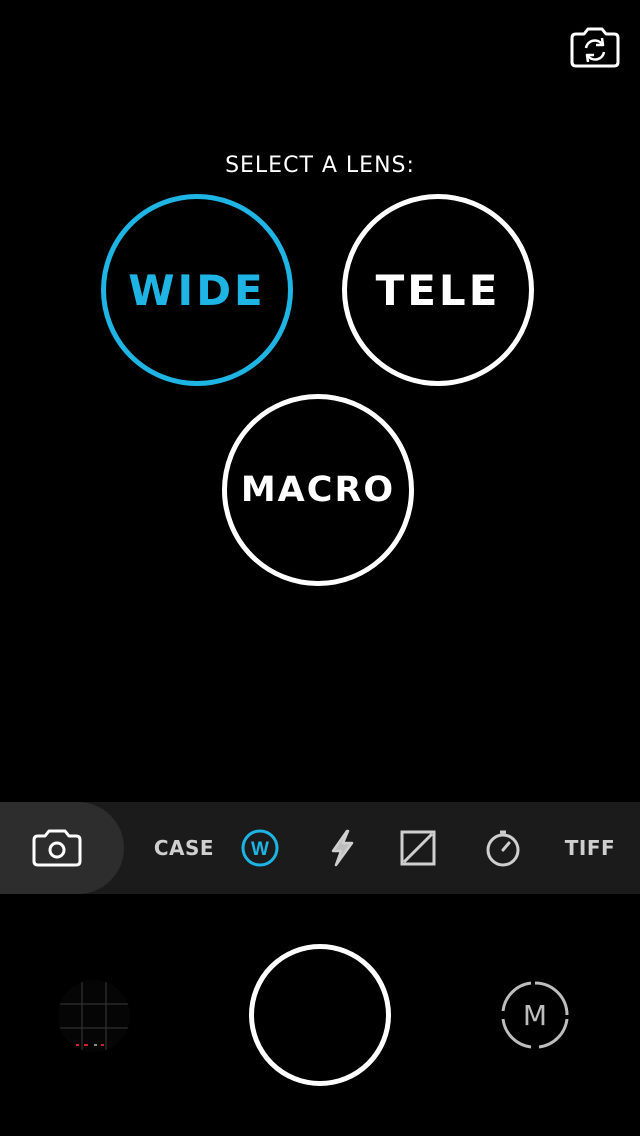 The height and width of the screenshot is (1136, 640). I want to click on camera-toolbar: CASE W TIFF, so click(320, 848).